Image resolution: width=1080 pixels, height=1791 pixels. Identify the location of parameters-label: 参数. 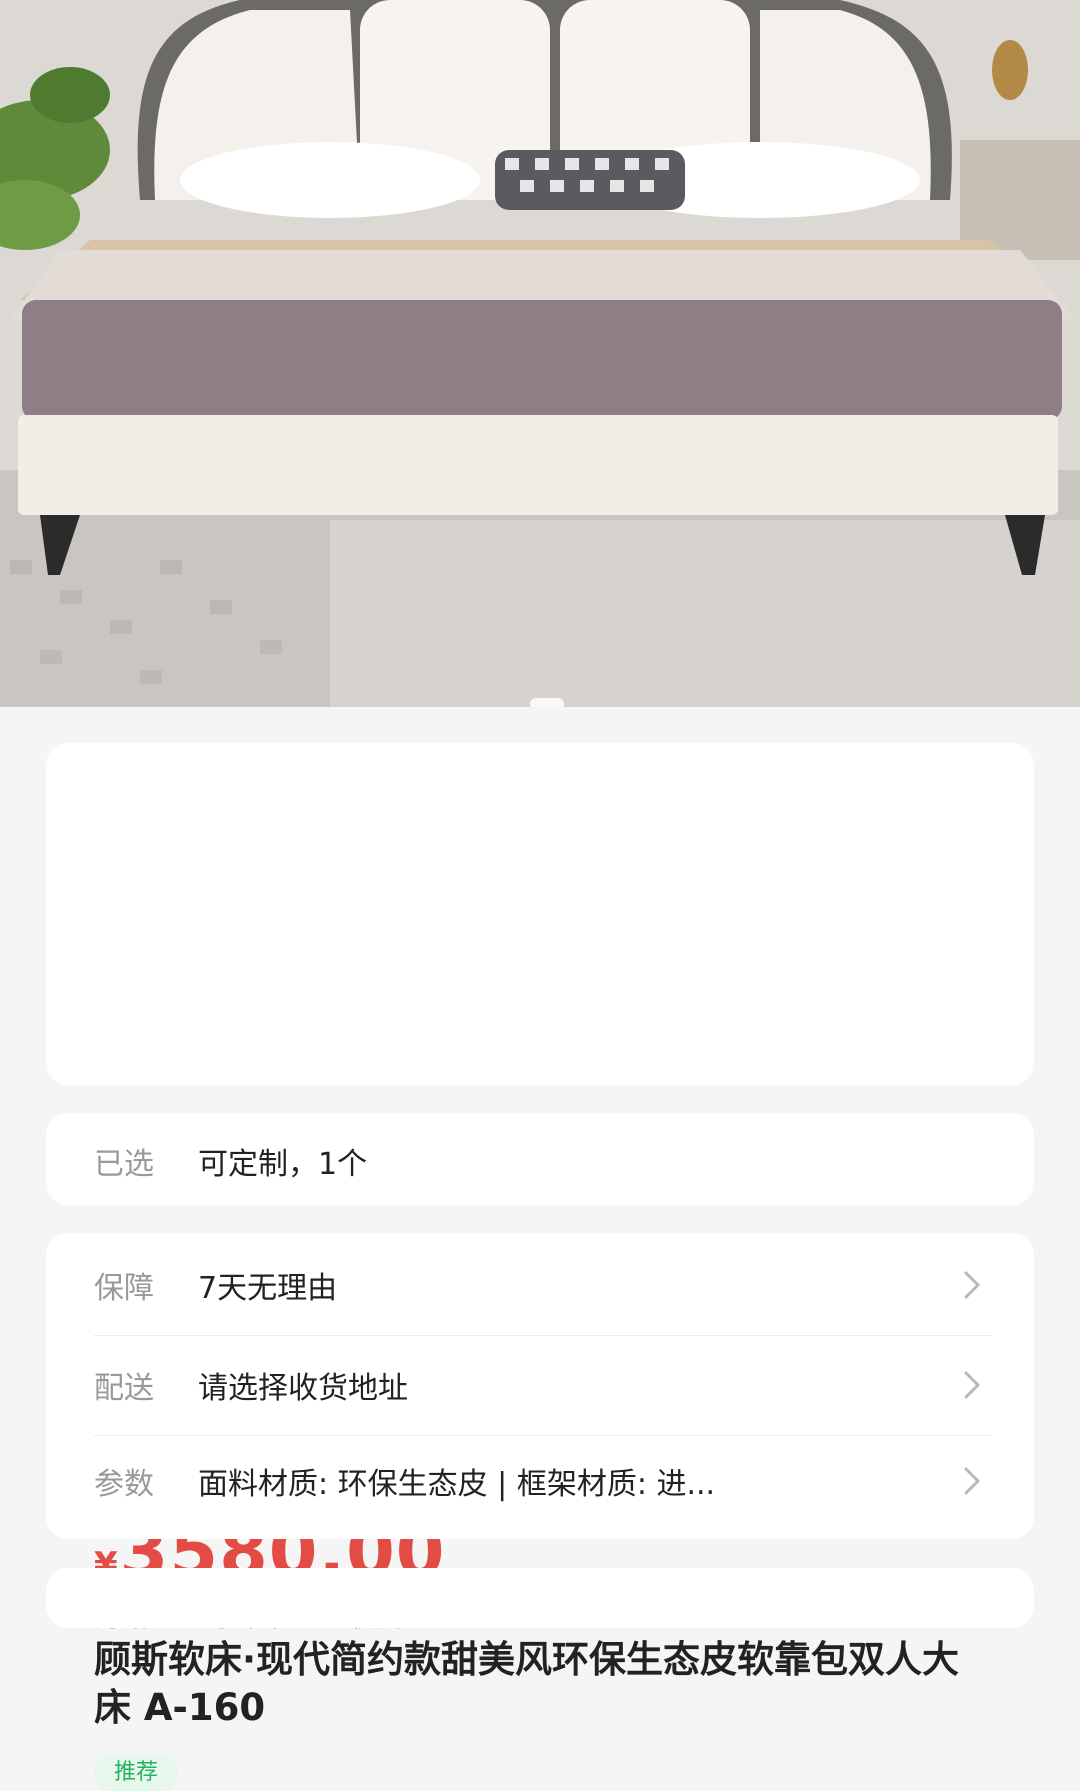
(124, 1484).